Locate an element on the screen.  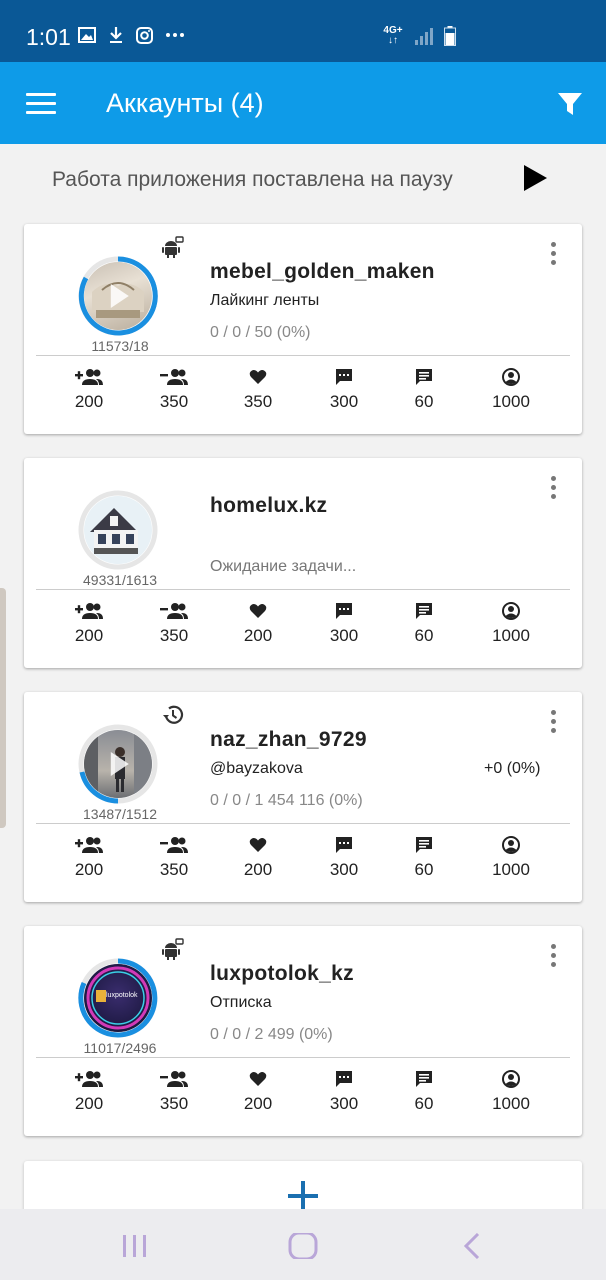
download-icon is located at coordinates (116, 35).